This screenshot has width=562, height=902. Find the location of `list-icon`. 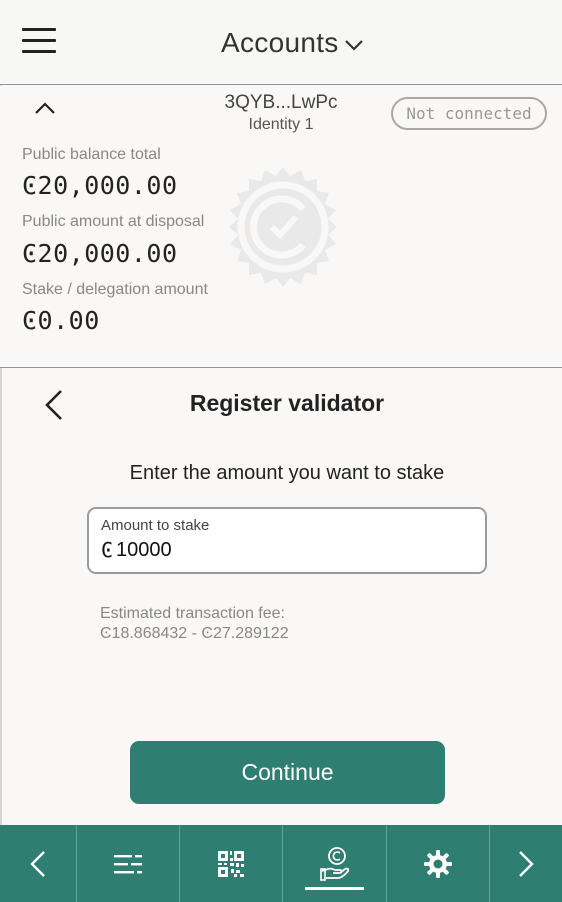

list-icon is located at coordinates (128, 863).